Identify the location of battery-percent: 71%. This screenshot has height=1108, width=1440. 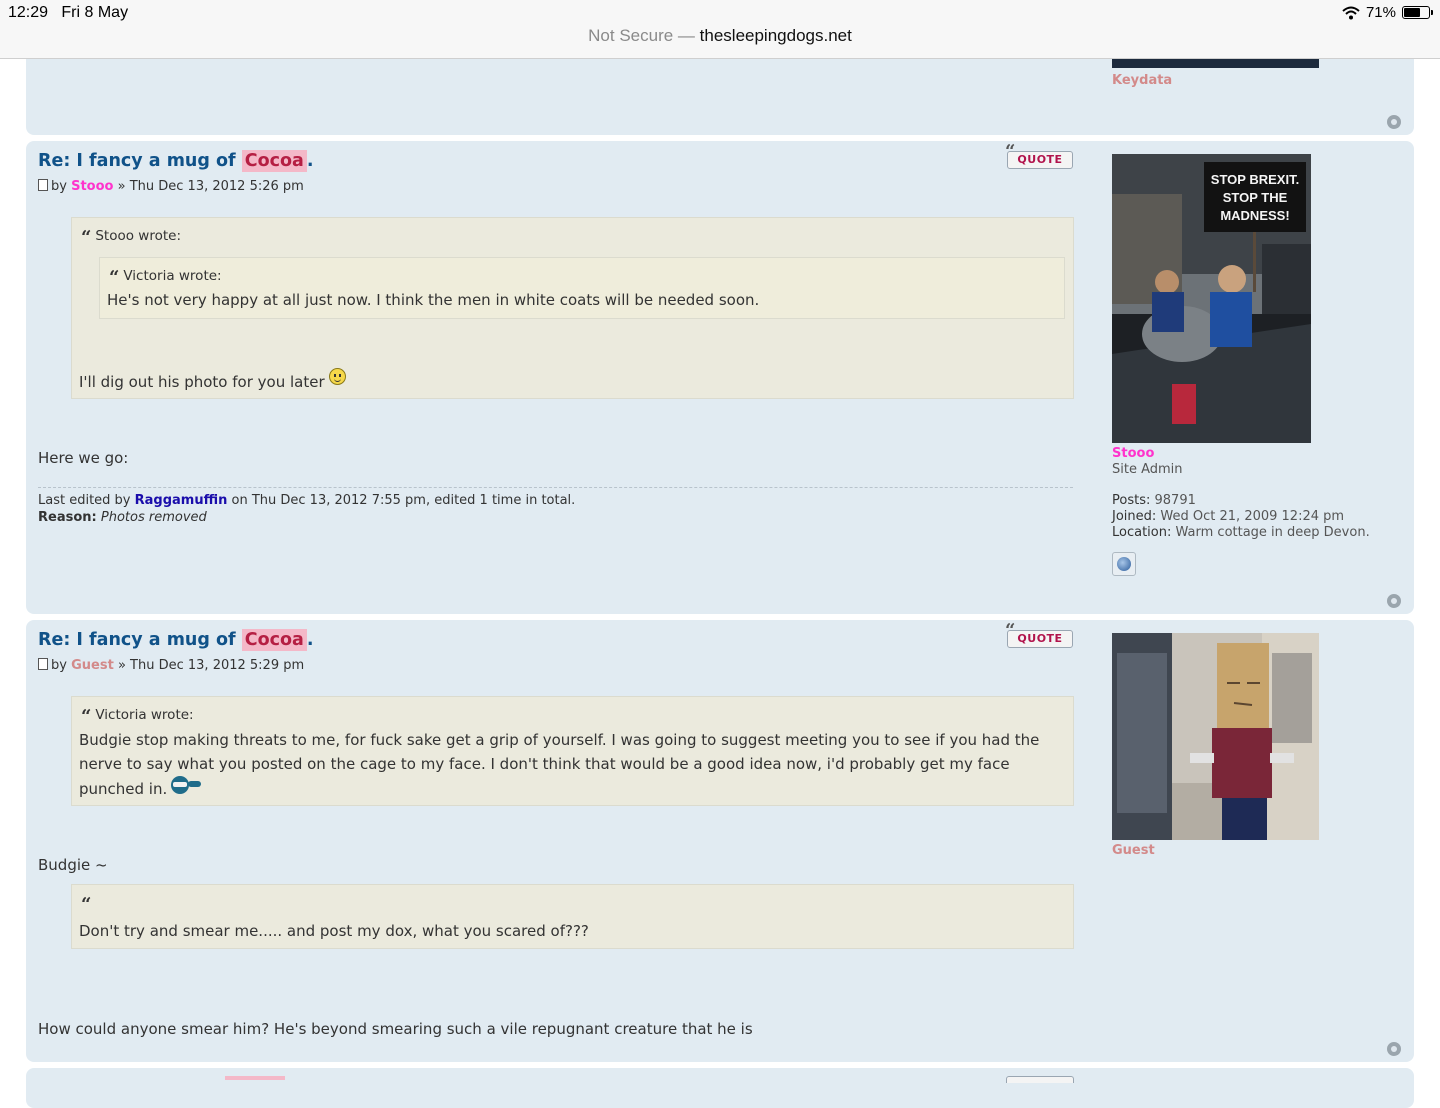
(1380, 12).